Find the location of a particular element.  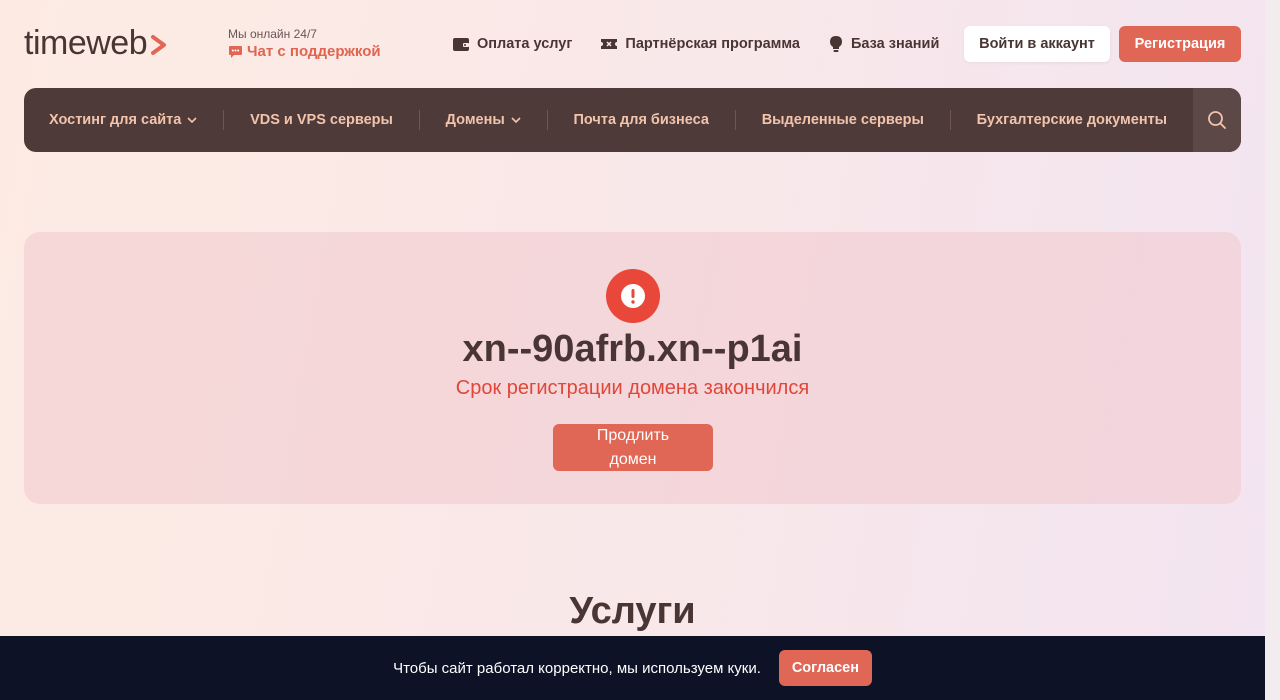

nav-item-accounting: Бухгалтерские документы is located at coordinates (1072, 120).